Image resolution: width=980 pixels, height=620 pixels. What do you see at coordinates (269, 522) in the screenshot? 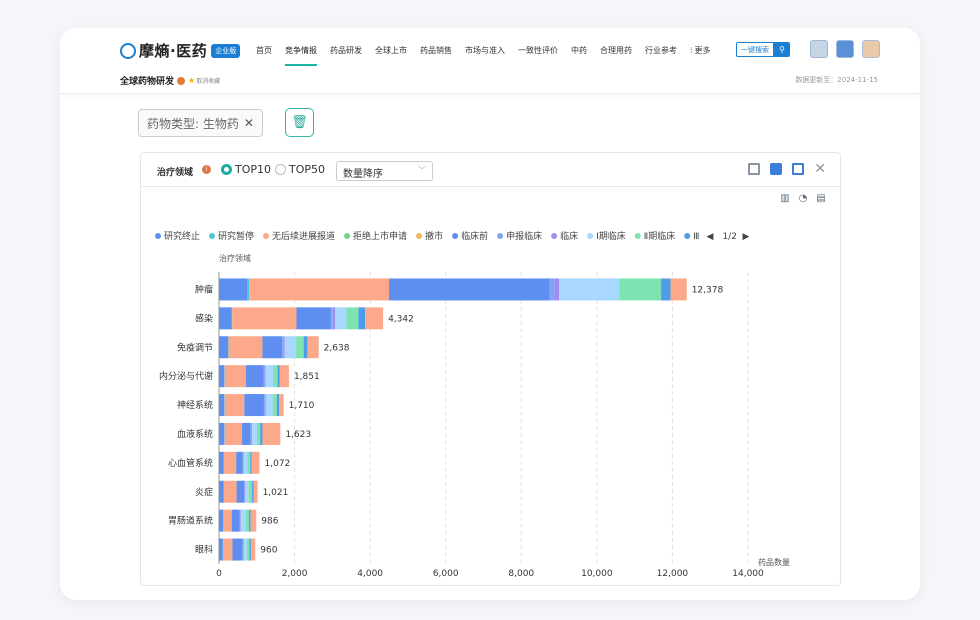
I see `data-label: 986` at bounding box center [269, 522].